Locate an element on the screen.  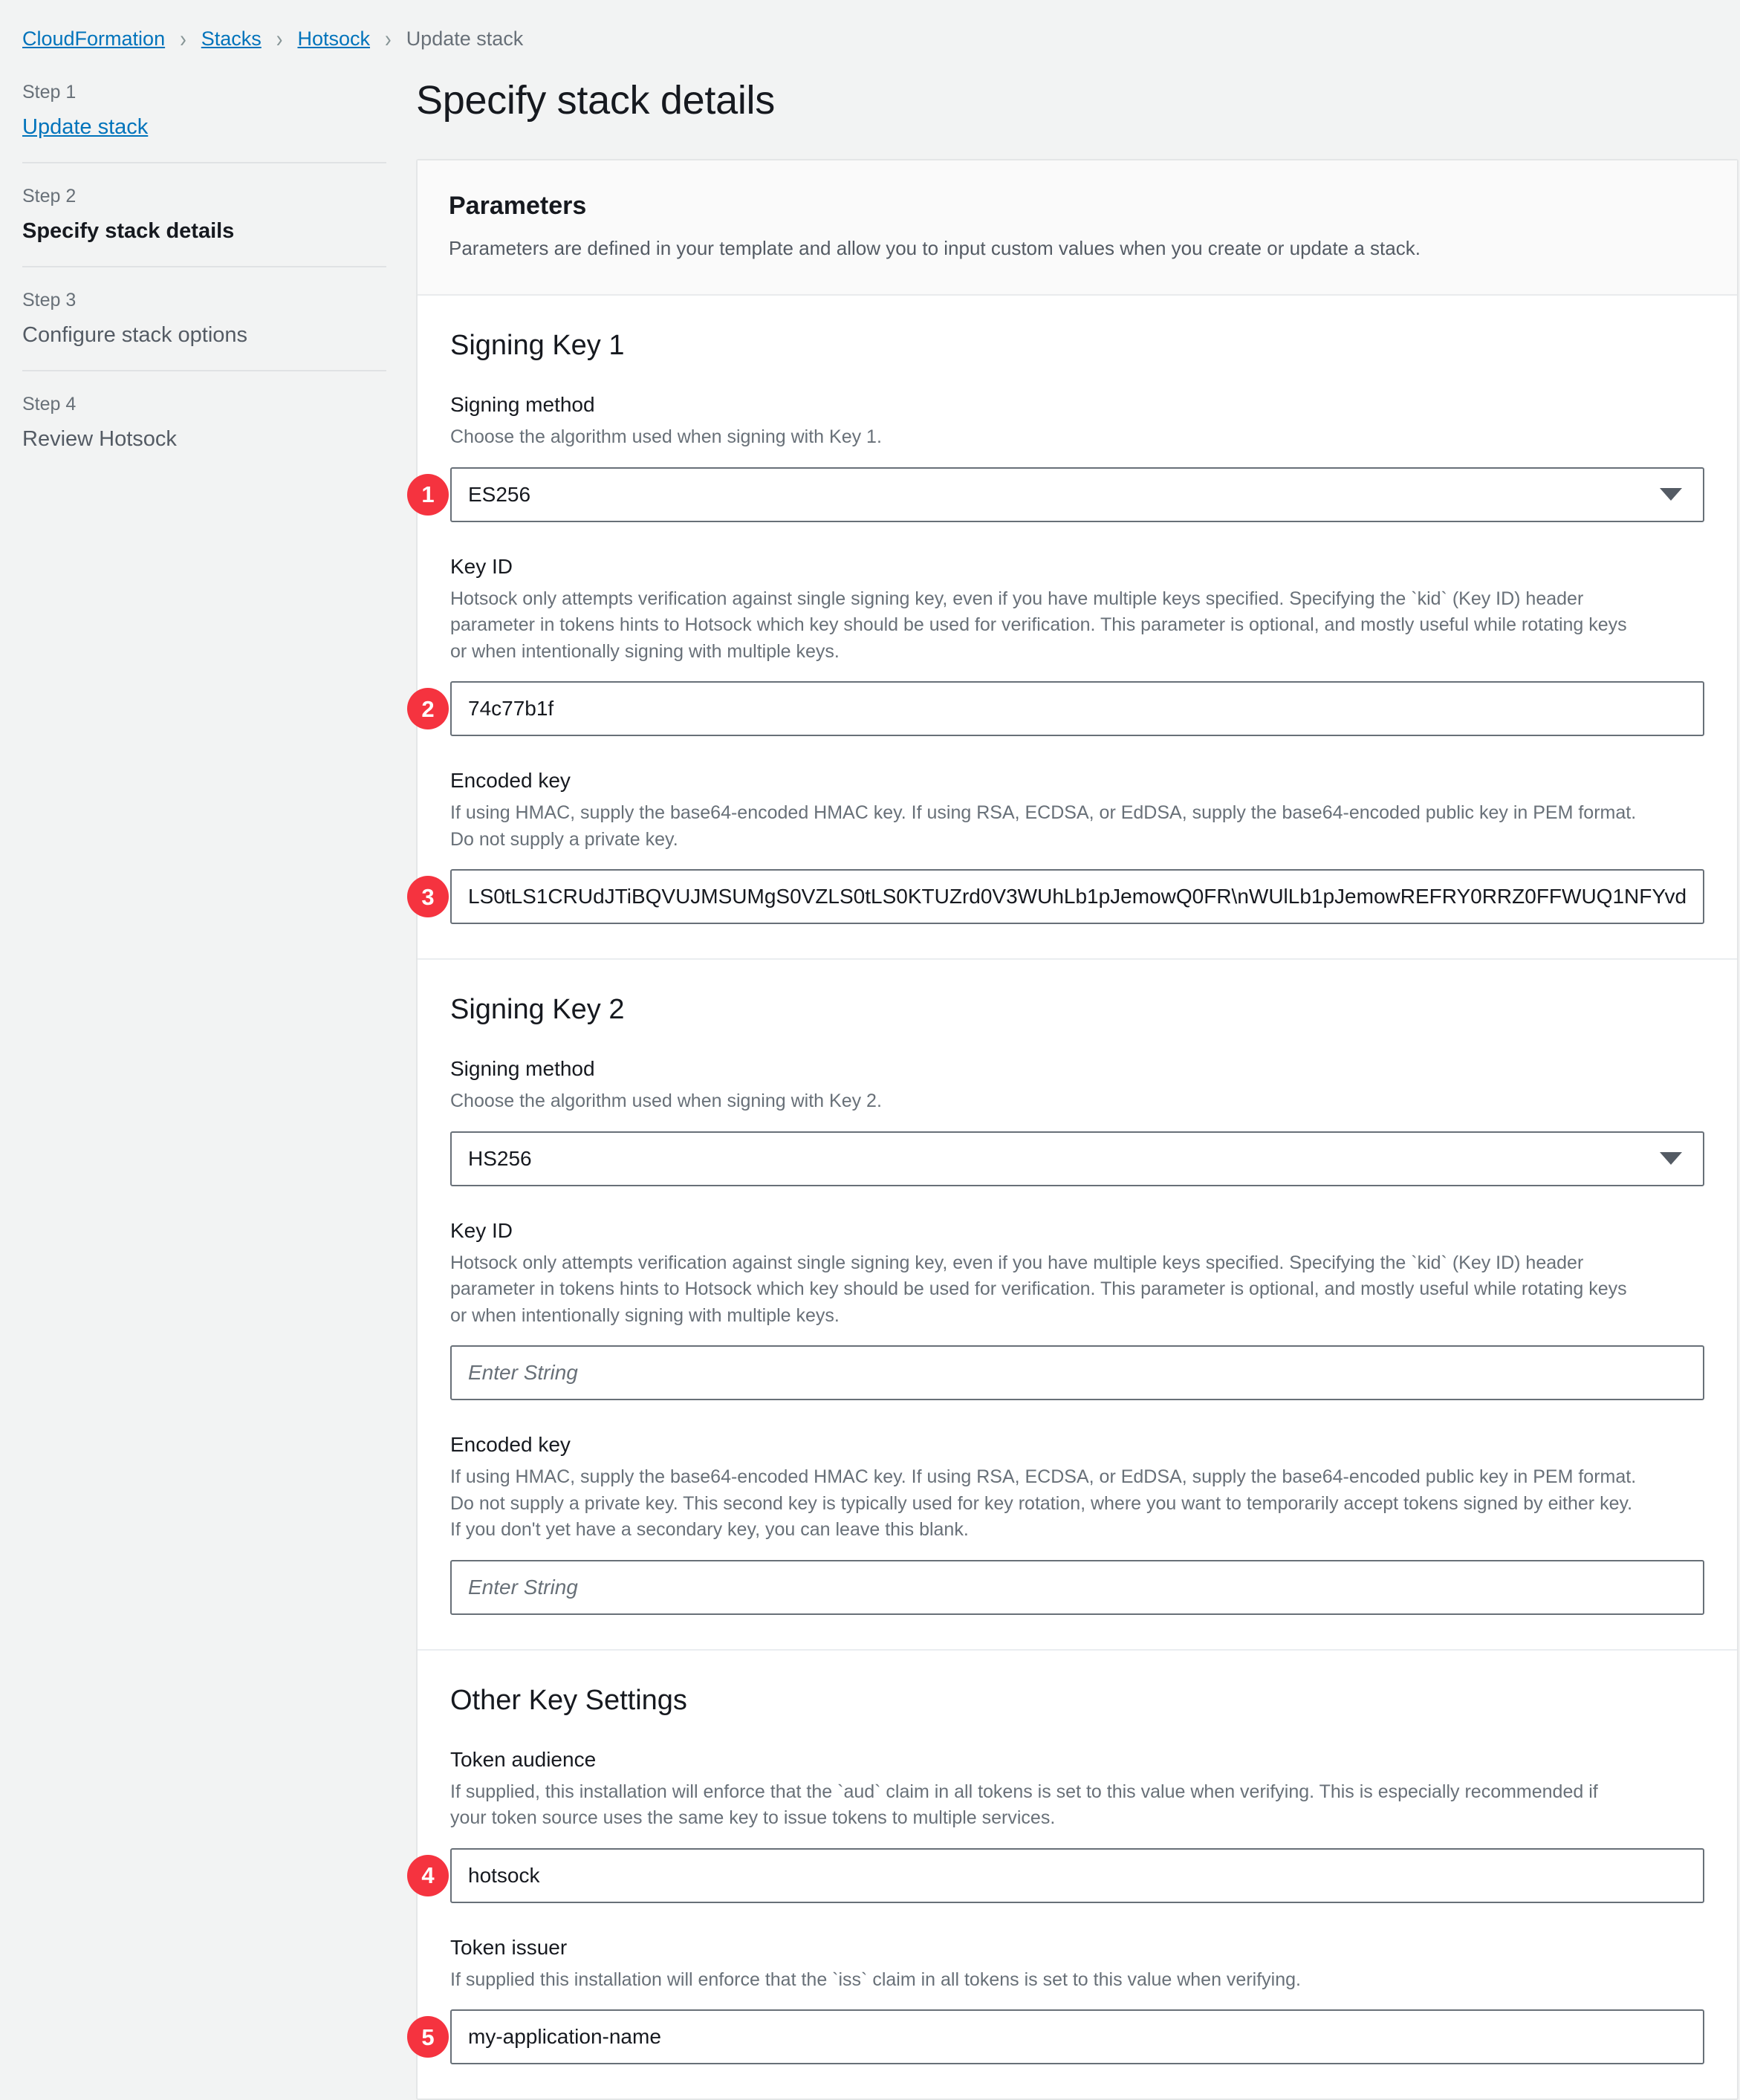
annotation-badge-3: 3 is located at coordinates (428, 897).